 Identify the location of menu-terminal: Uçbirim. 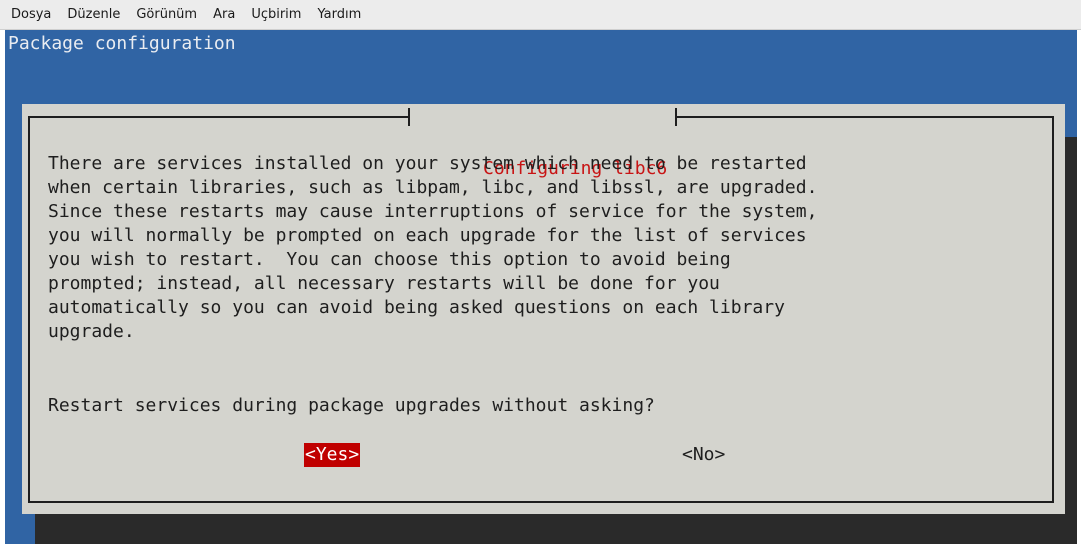
(276, 15).